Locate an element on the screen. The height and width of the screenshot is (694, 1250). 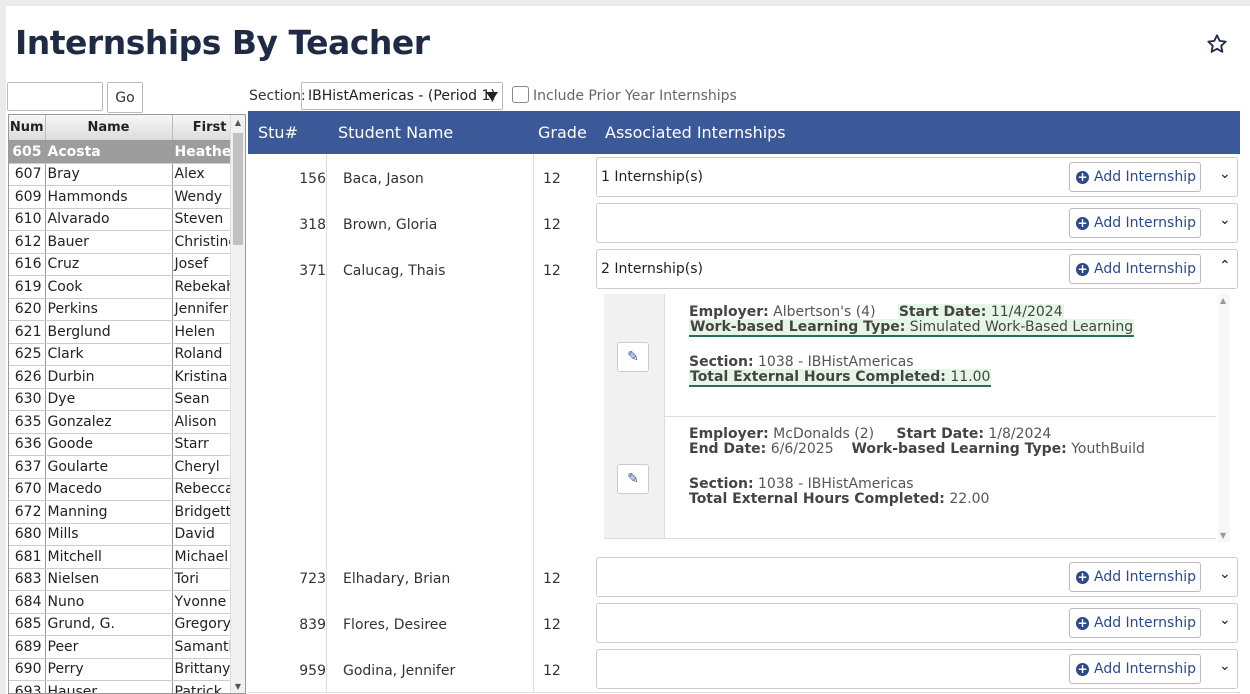
teacher-first-name: Alex is located at coordinates (202, 174).